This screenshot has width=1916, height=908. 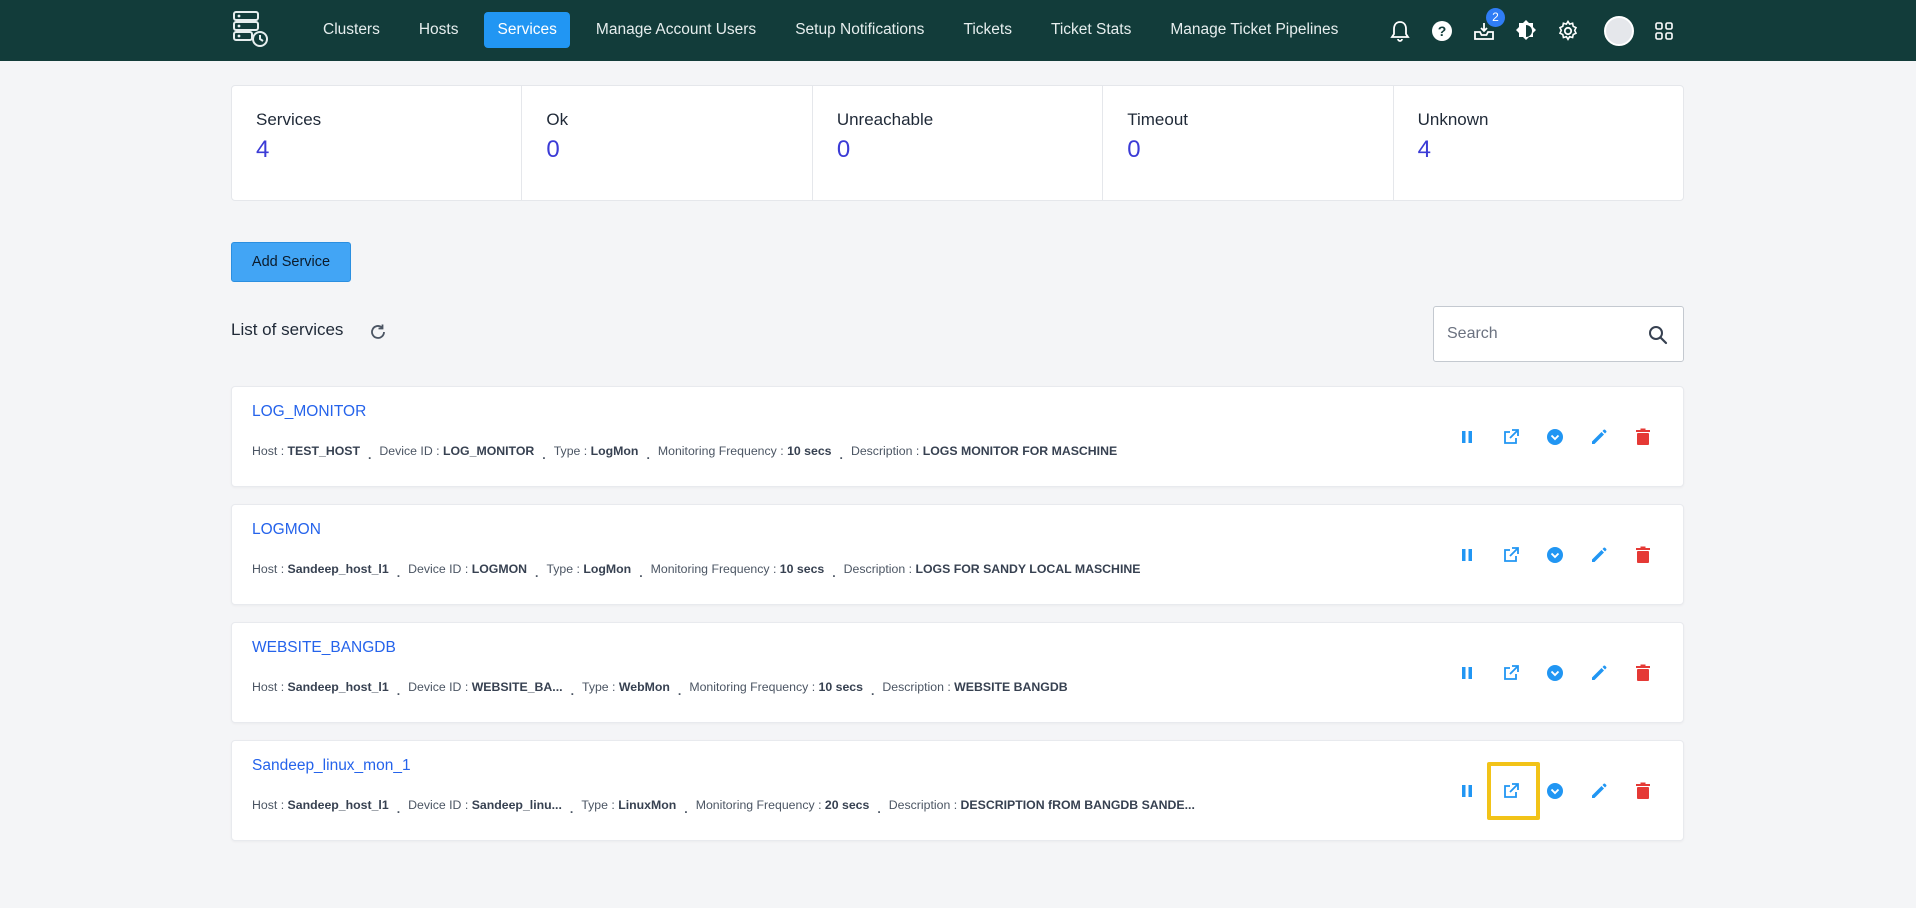 I want to click on stats-summary: Services 4 Ok 0 Unreachable 0 Timeout 0 Unknown 4, so click(x=957, y=143).